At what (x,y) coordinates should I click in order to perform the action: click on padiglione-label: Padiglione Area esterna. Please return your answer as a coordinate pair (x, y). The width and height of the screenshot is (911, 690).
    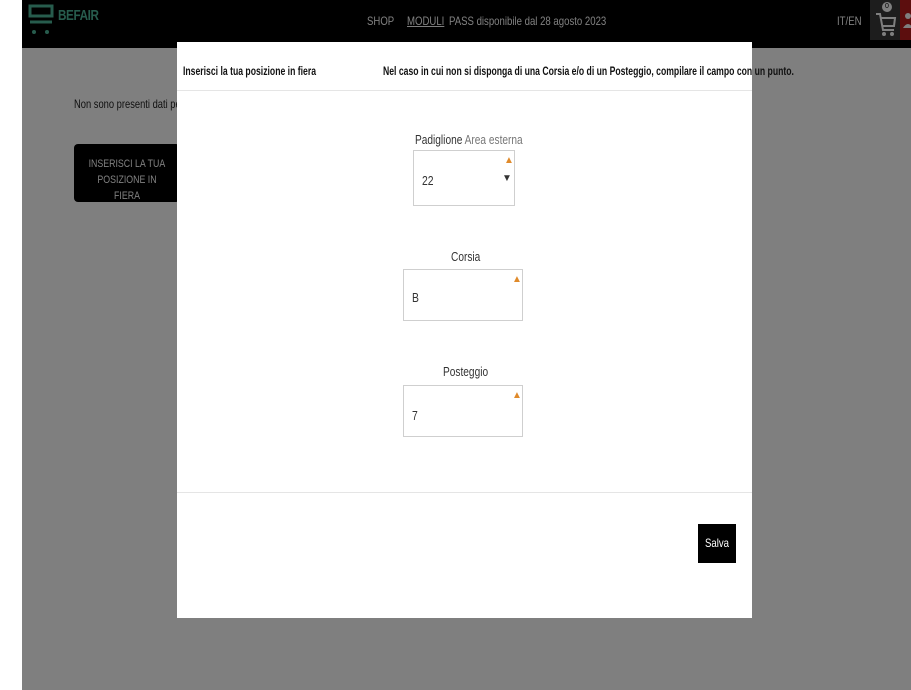
    Looking at the image, I should click on (469, 139).